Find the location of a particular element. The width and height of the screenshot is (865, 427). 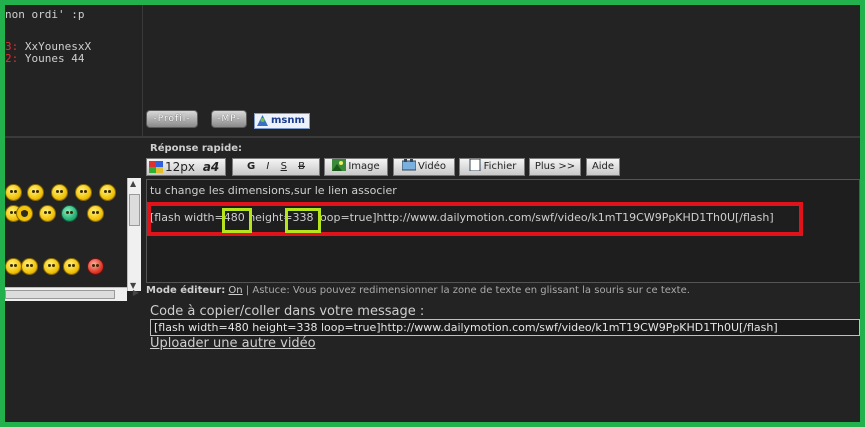

smiley-panel: ▲ ▼ ▶ is located at coordinates (74, 219).